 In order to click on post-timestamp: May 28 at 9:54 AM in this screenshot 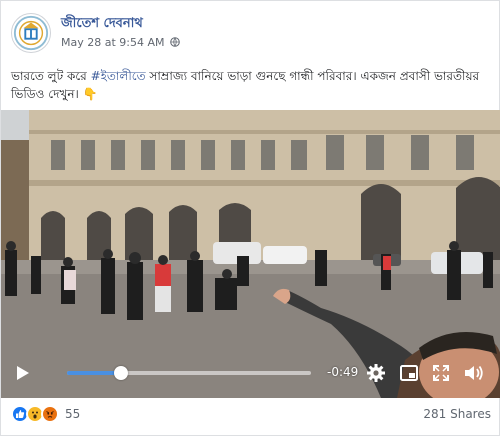, I will do `click(113, 42)`.